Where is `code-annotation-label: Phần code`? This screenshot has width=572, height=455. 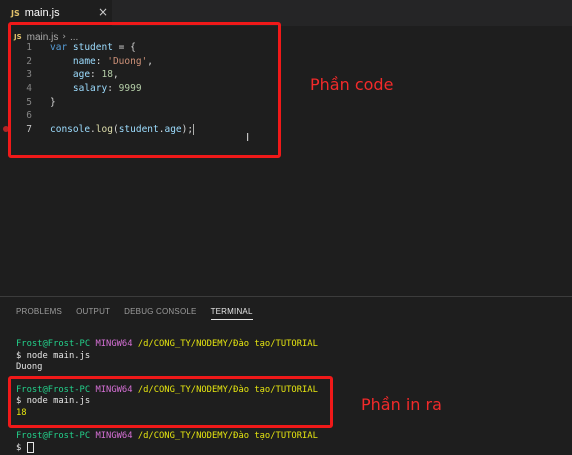 code-annotation-label: Phần code is located at coordinates (352, 84).